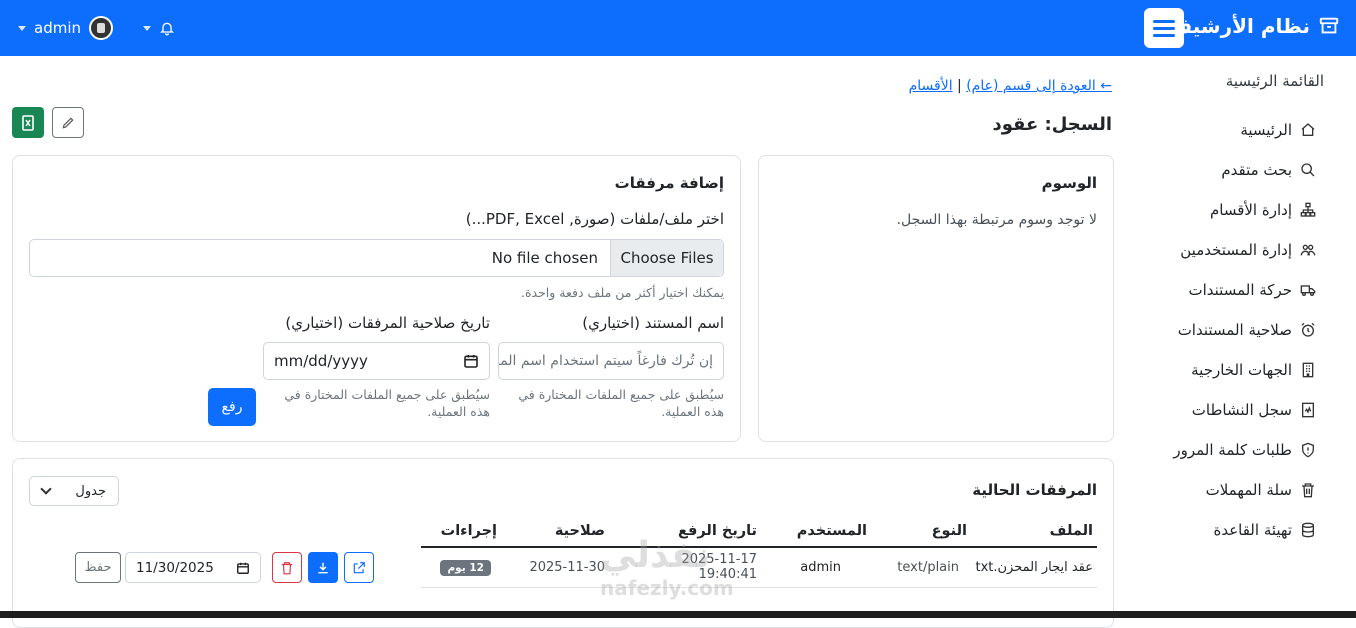  Describe the element at coordinates (917, 531) in the screenshot. I see `col-type: النوع` at that location.